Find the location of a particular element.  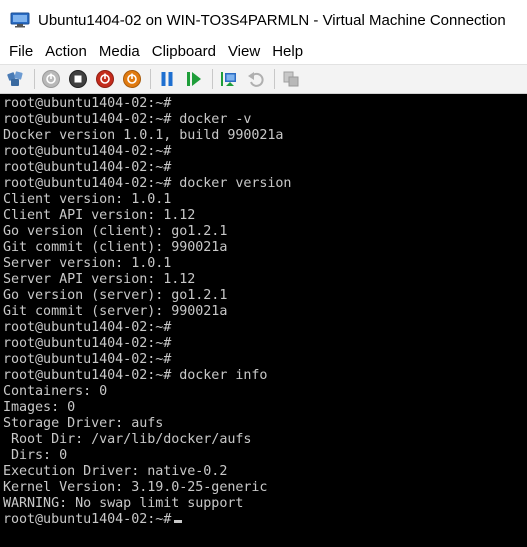

terminal-line: root@ubuntu1404-02:~# docker -v is located at coordinates (127, 119).